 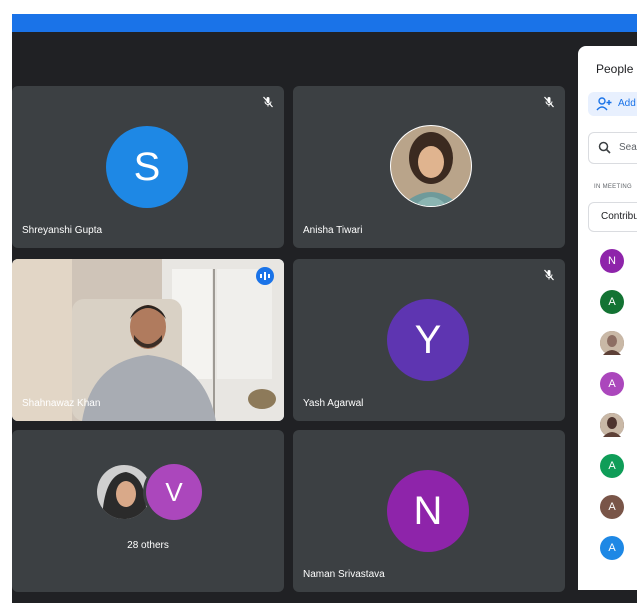 I want to click on participant-tile-naman: N Naman Srivastava, so click(x=429, y=511).